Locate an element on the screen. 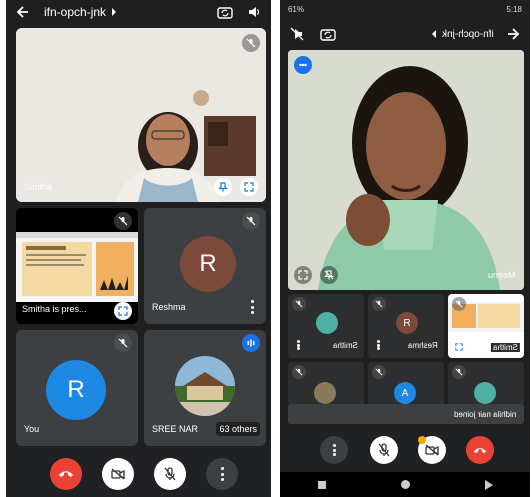 Image resolution: width=531 pixels, height=497 pixels. participant-tile-others: SREE NAR 63 others is located at coordinates (205, 388).